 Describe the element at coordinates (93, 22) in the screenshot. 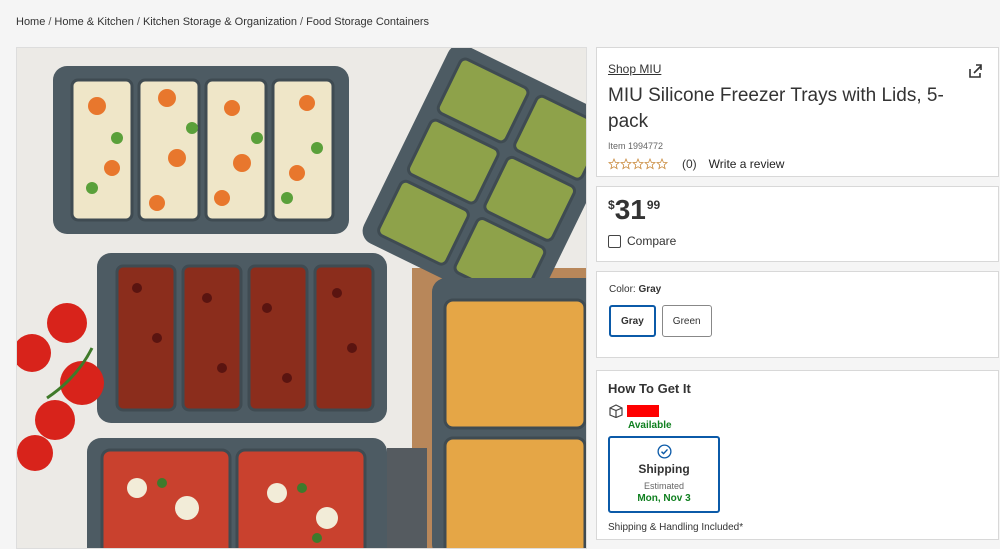

I see `breadcrumb-home-kitchen: Home & Kitchen` at that location.